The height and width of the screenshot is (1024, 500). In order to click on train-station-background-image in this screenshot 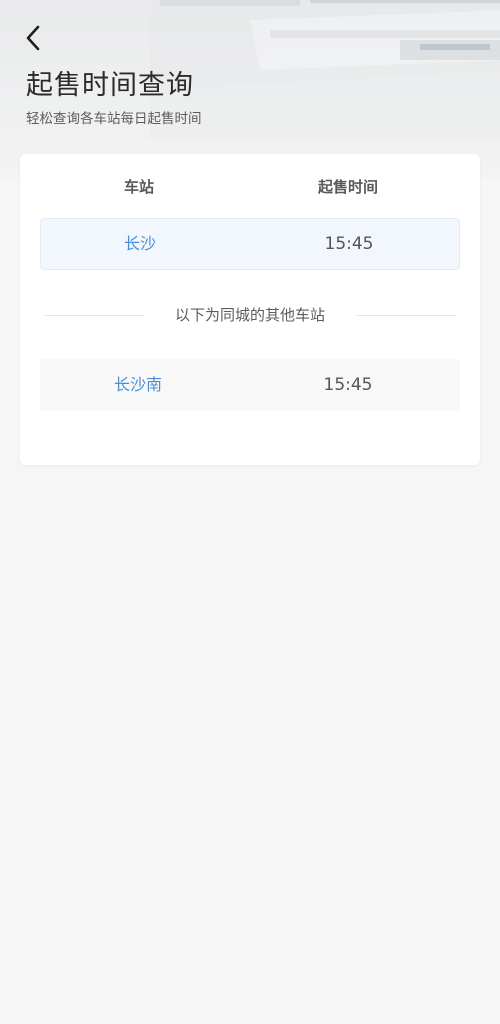, I will do `click(325, 70)`.